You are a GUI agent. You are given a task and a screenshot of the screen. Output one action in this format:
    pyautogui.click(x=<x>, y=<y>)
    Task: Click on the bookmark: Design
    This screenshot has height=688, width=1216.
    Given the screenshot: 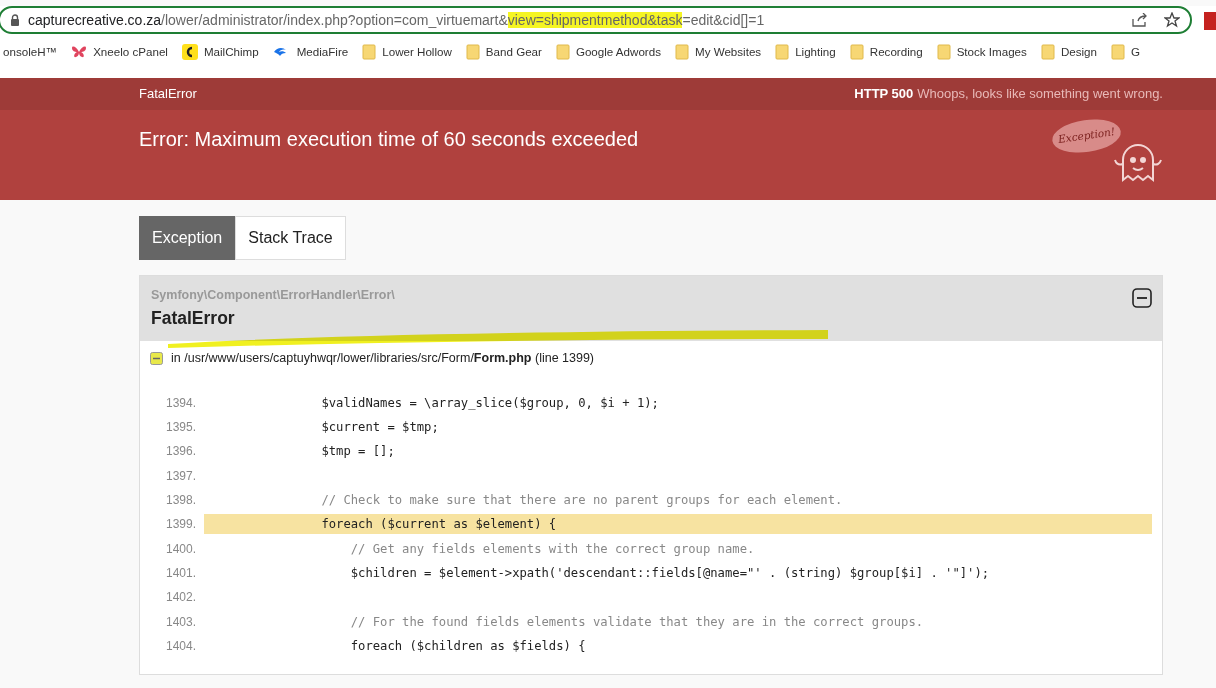 What is the action you would take?
    pyautogui.click(x=1068, y=52)
    